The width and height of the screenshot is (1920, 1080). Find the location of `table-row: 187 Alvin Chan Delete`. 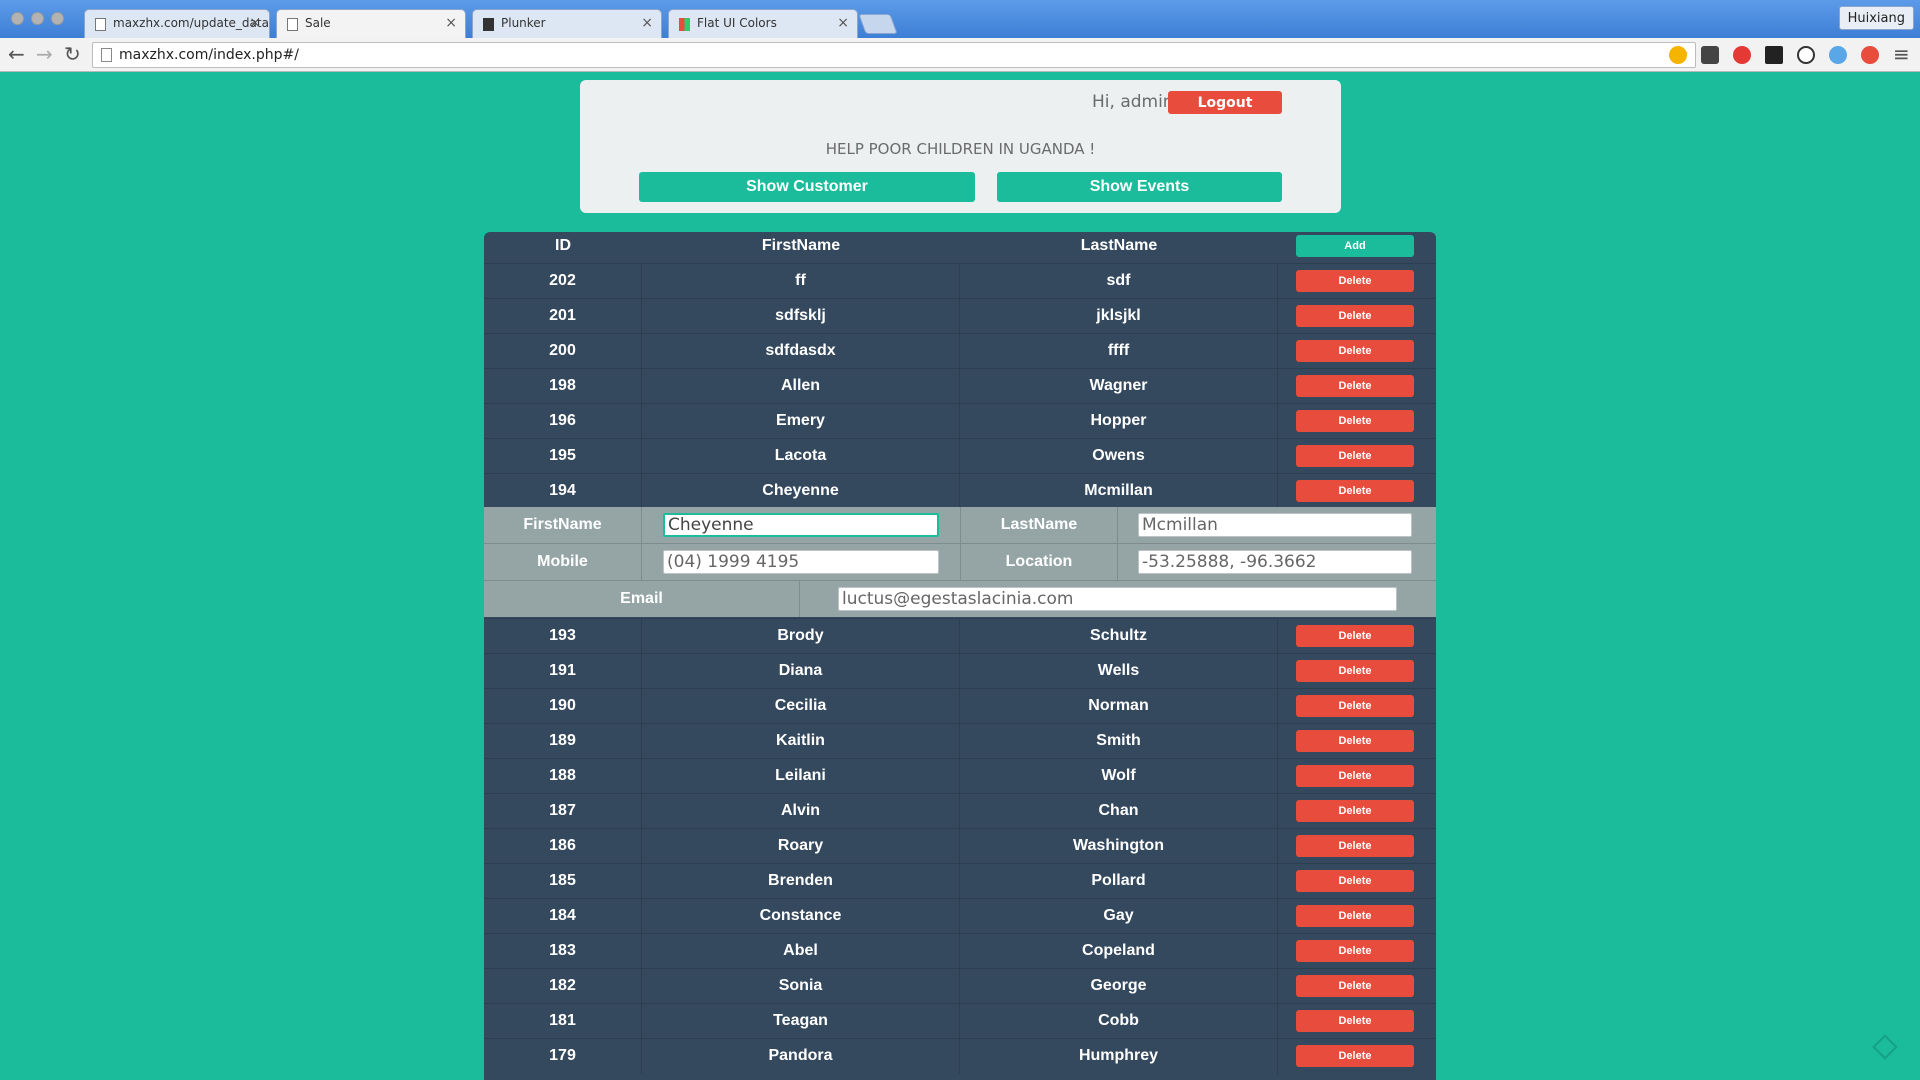

table-row: 187 Alvin Chan Delete is located at coordinates (960, 811).